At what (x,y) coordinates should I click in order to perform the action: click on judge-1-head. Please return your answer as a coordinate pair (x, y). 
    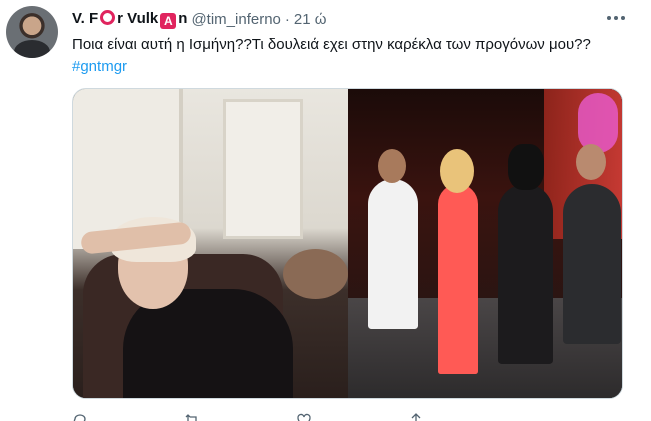
    Looking at the image, I should click on (392, 166).